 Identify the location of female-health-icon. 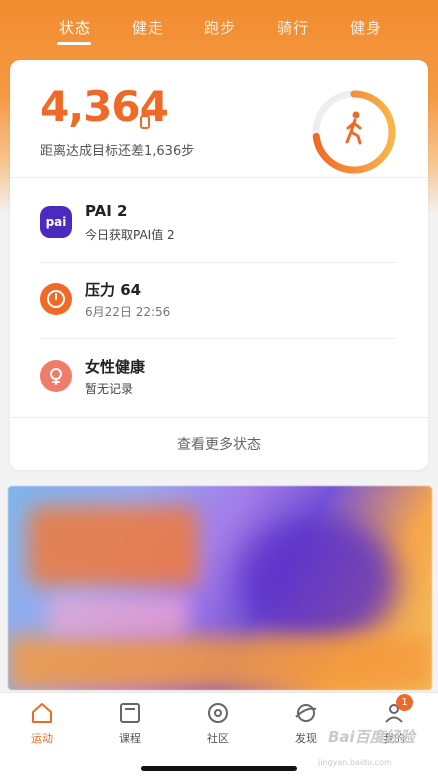
(56, 376).